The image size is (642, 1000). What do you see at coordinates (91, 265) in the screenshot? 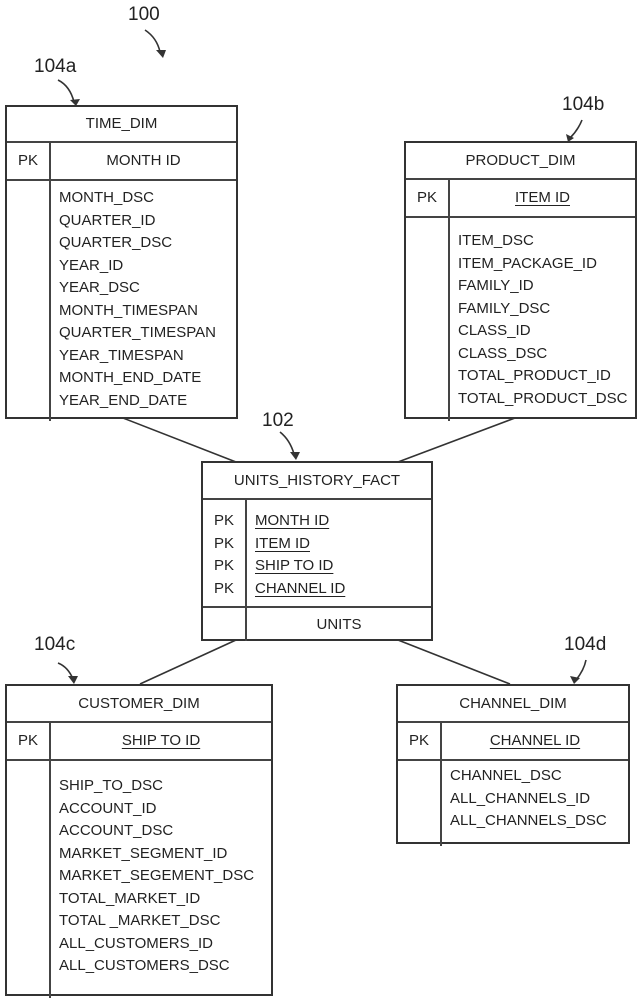
I see `field: YEAR_ID` at bounding box center [91, 265].